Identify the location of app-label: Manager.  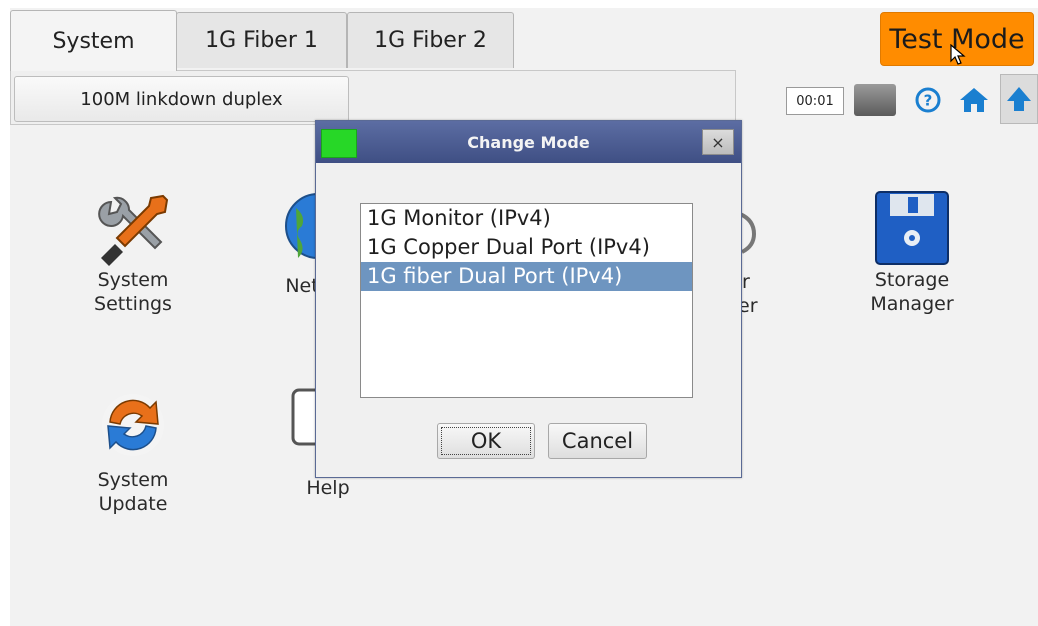
(912, 304).